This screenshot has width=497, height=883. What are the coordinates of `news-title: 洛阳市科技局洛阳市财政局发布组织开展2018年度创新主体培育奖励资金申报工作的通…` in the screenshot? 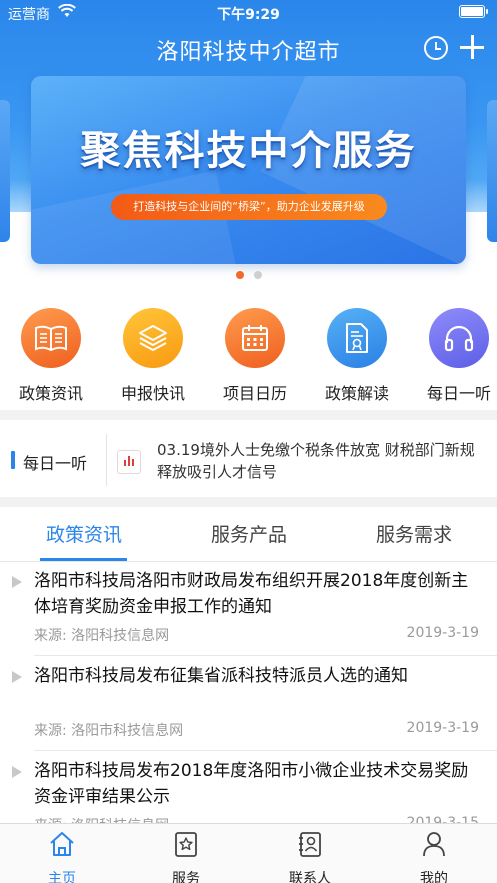 It's located at (251, 594).